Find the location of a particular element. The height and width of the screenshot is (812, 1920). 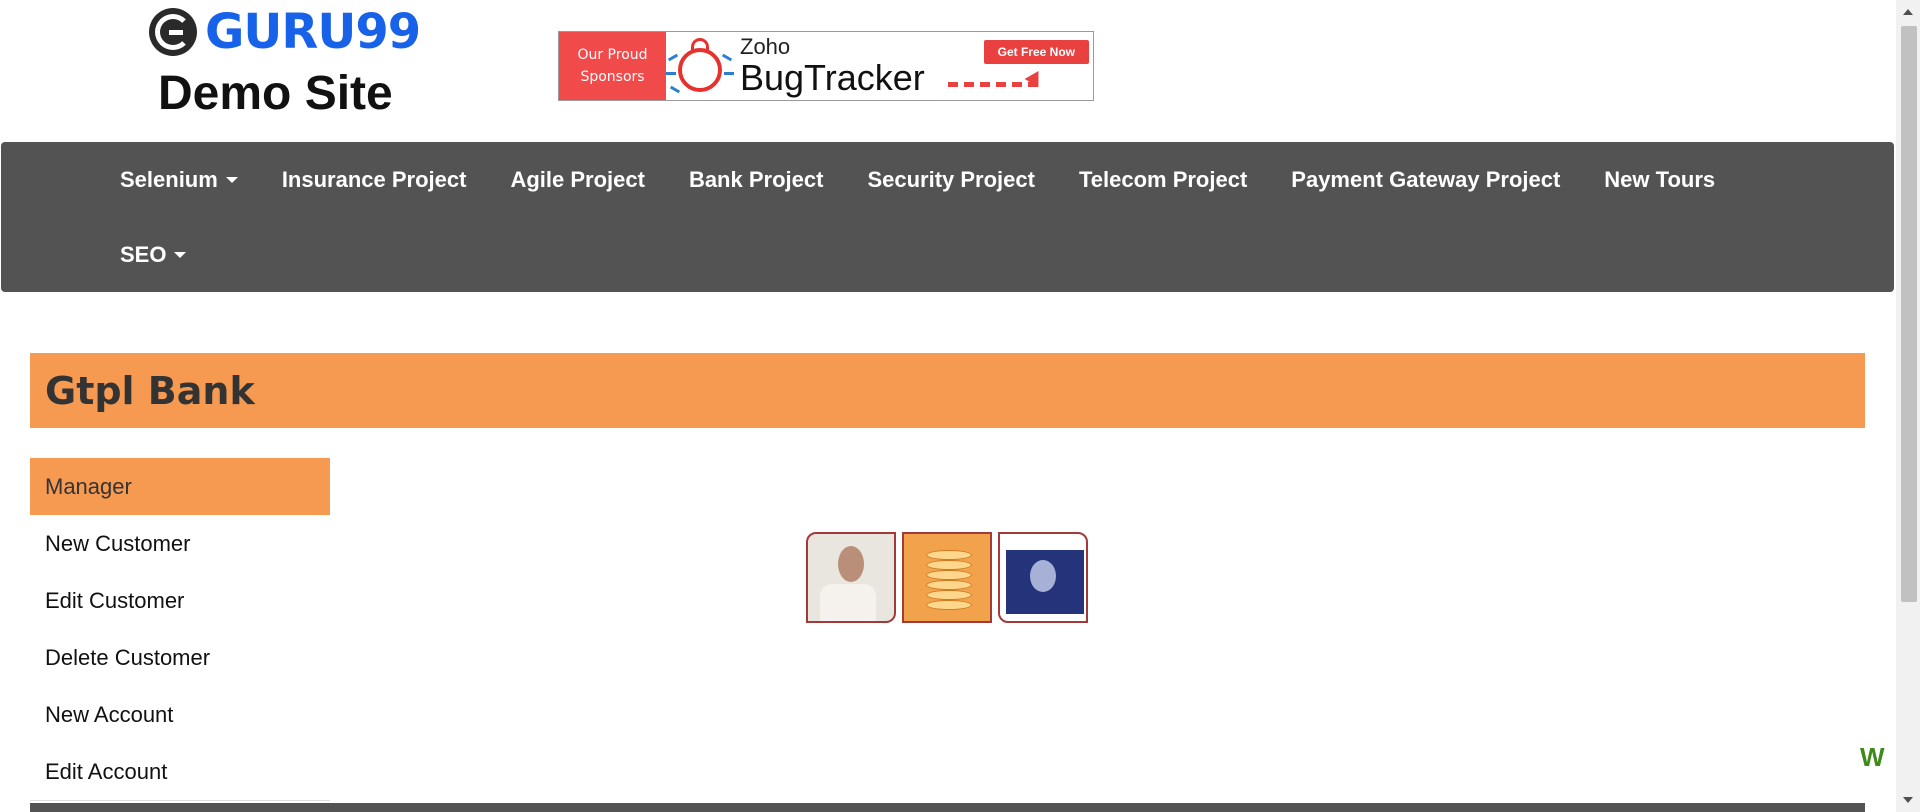

nav-row-2: SEO is located at coordinates (153, 254).